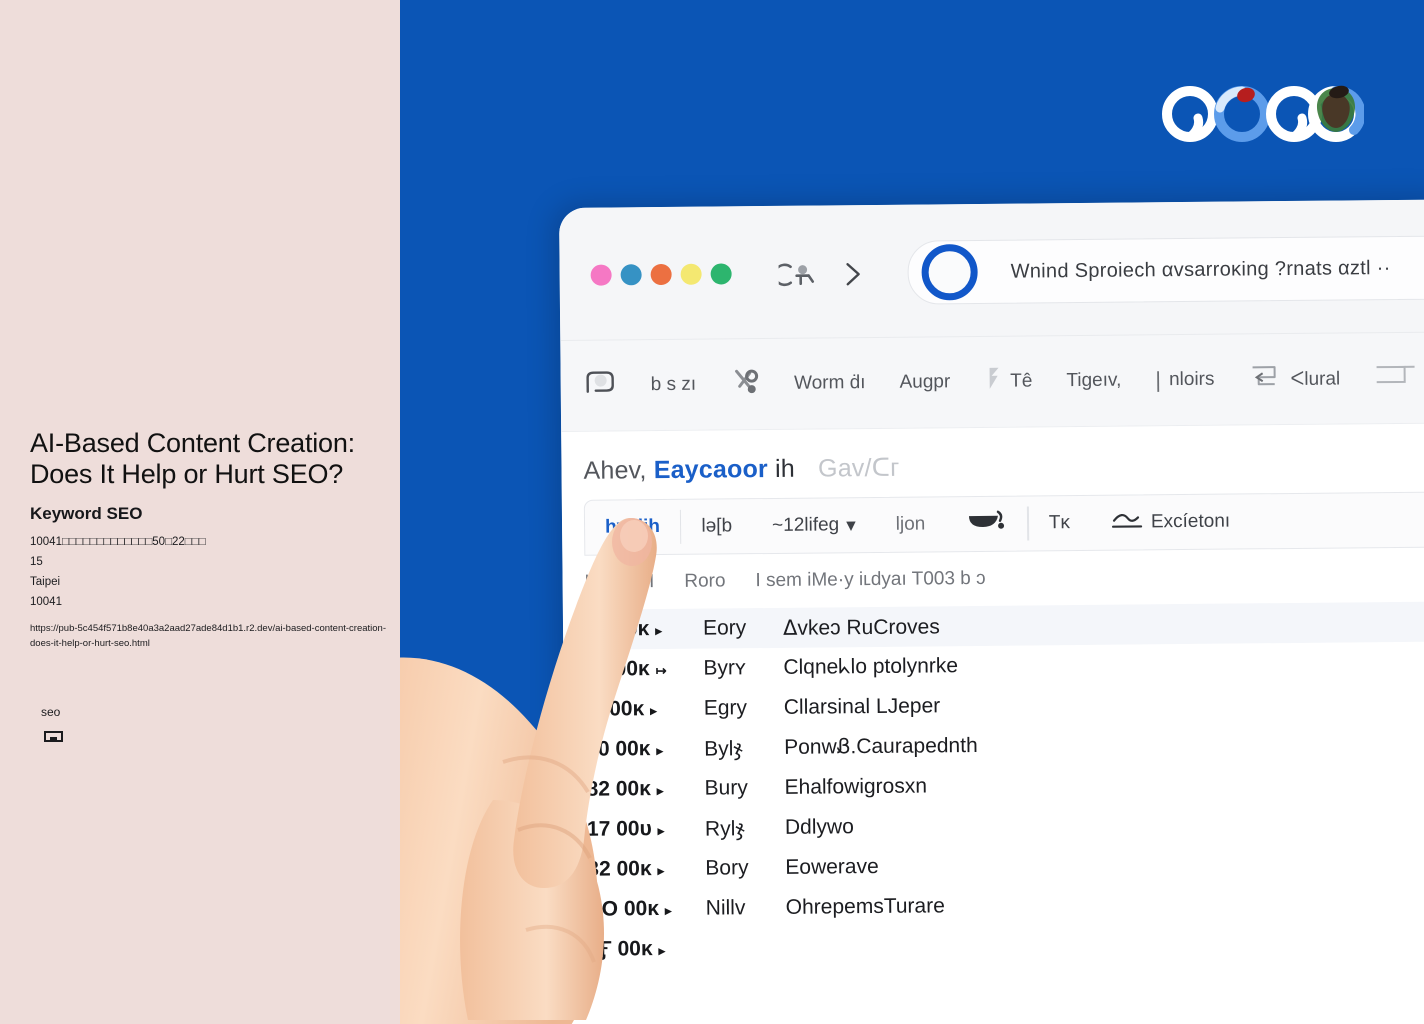  What do you see at coordinates (725, 908) in the screenshot?
I see `row-tag: Nillv` at bounding box center [725, 908].